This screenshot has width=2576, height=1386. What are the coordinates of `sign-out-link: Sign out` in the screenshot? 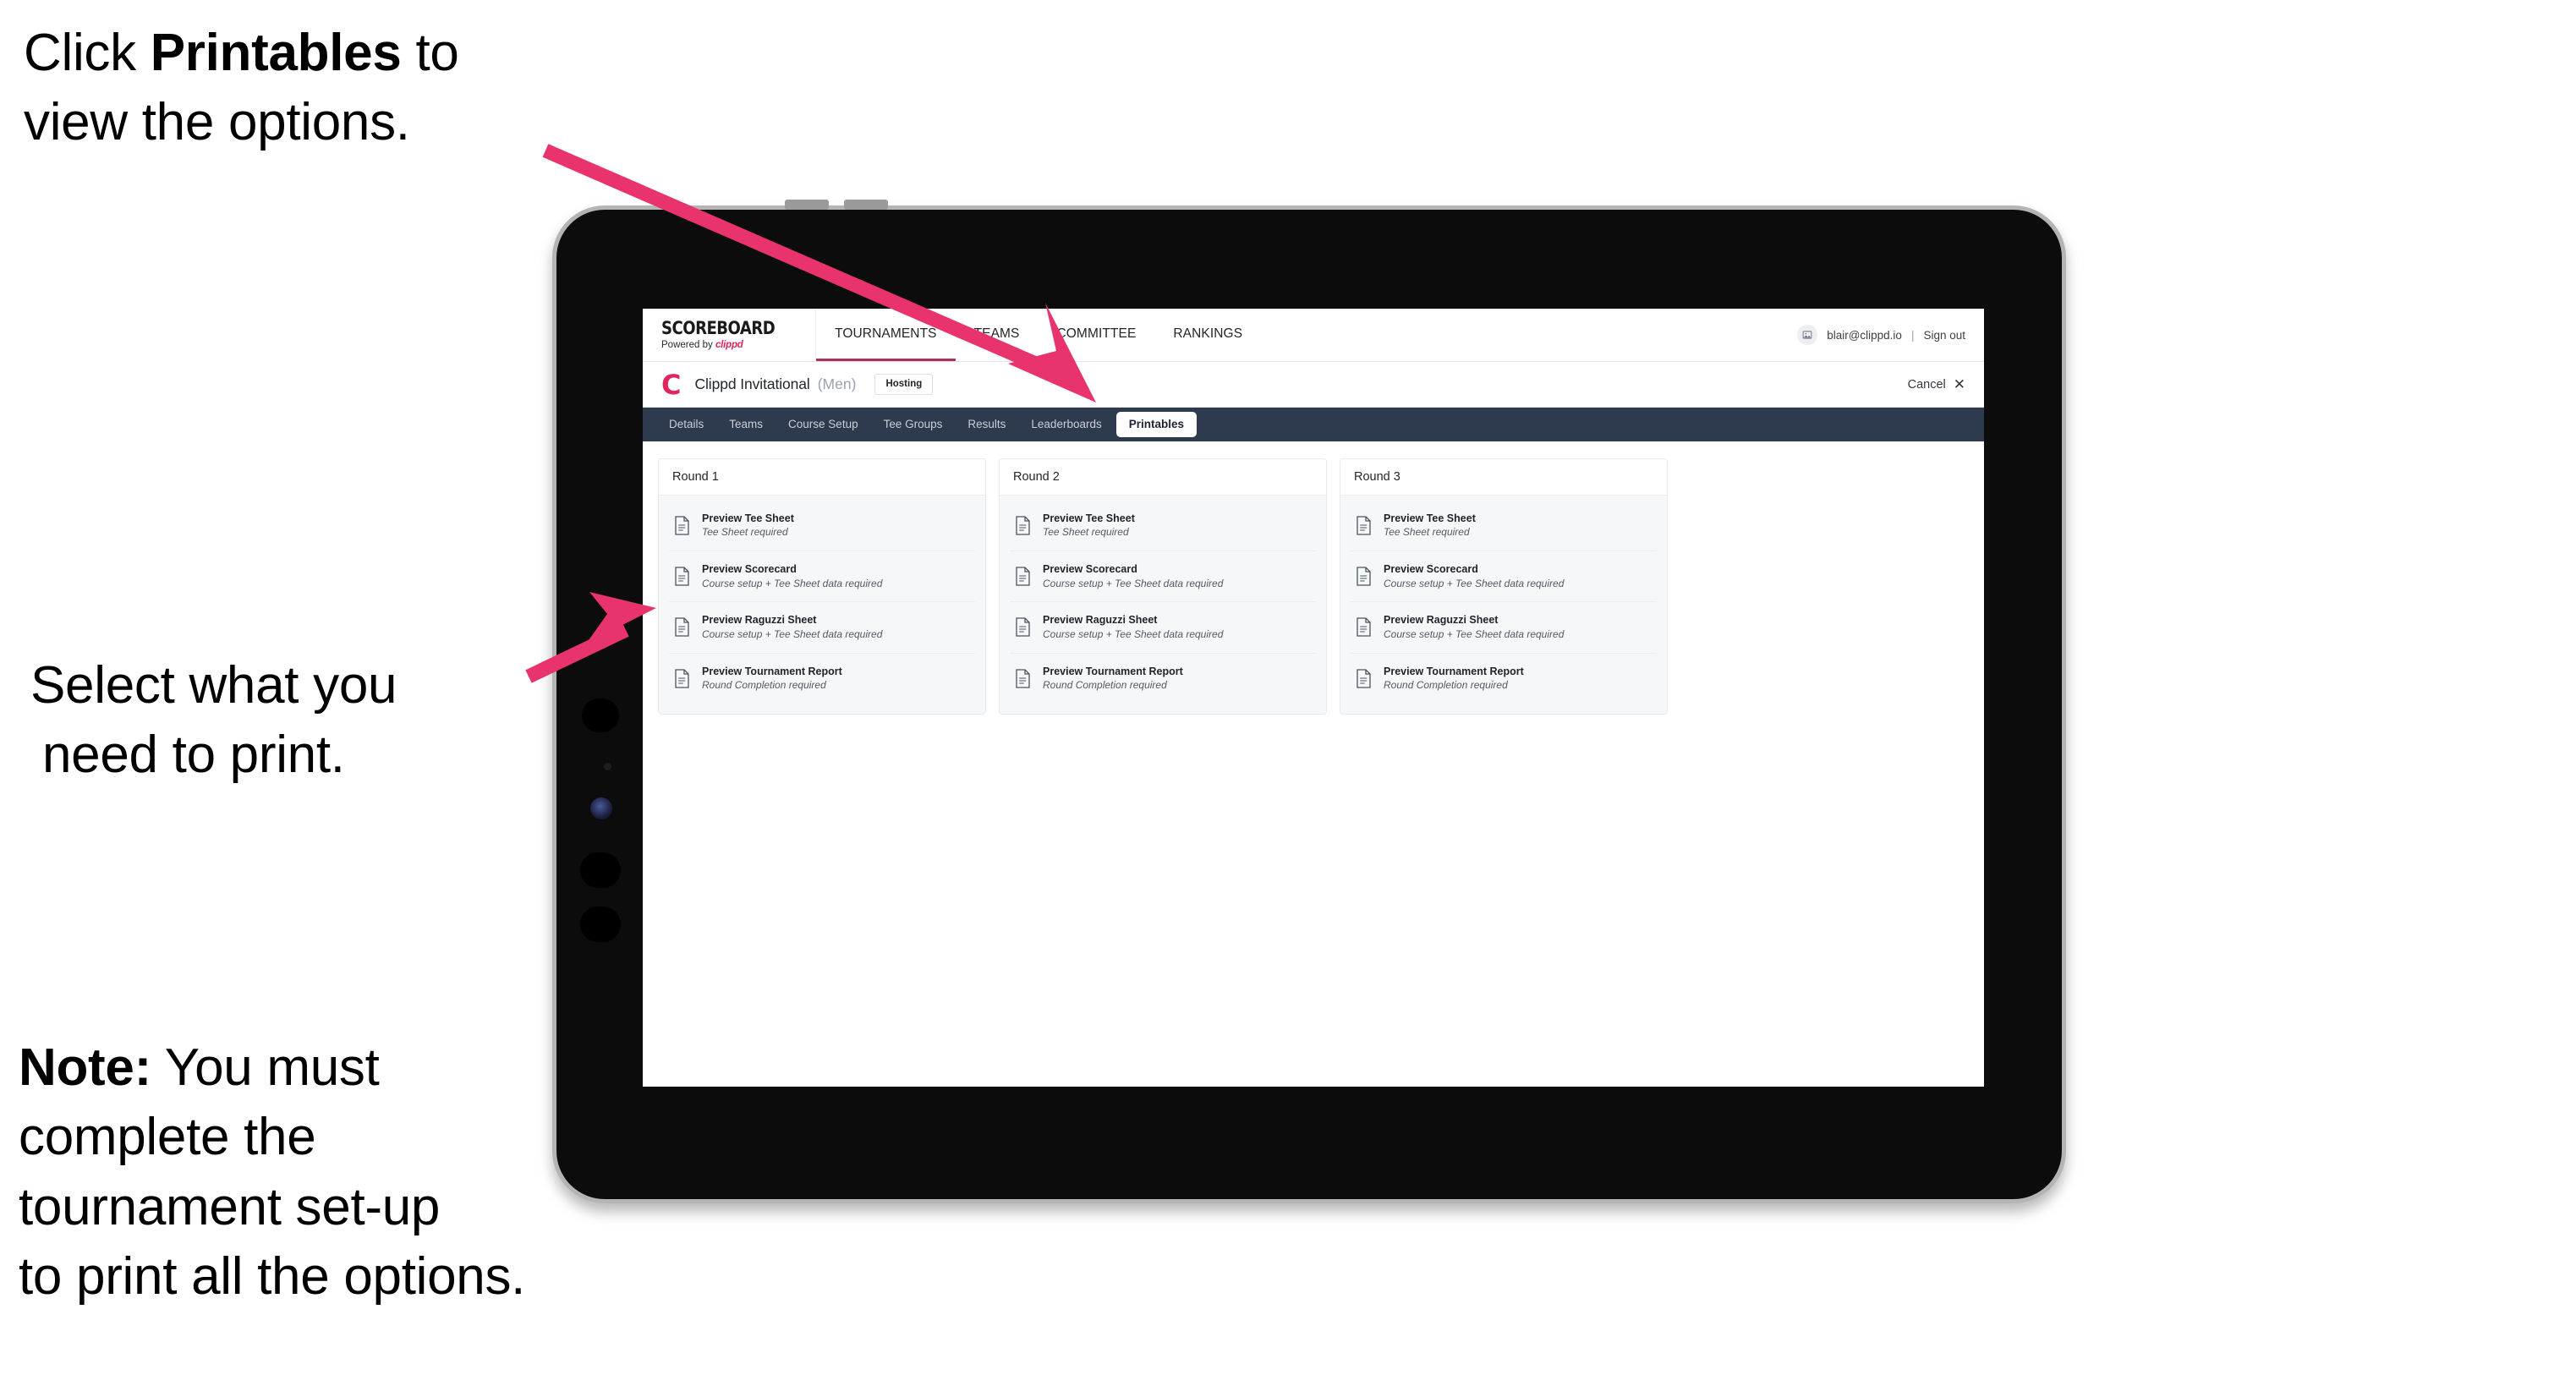 It's located at (1944, 335).